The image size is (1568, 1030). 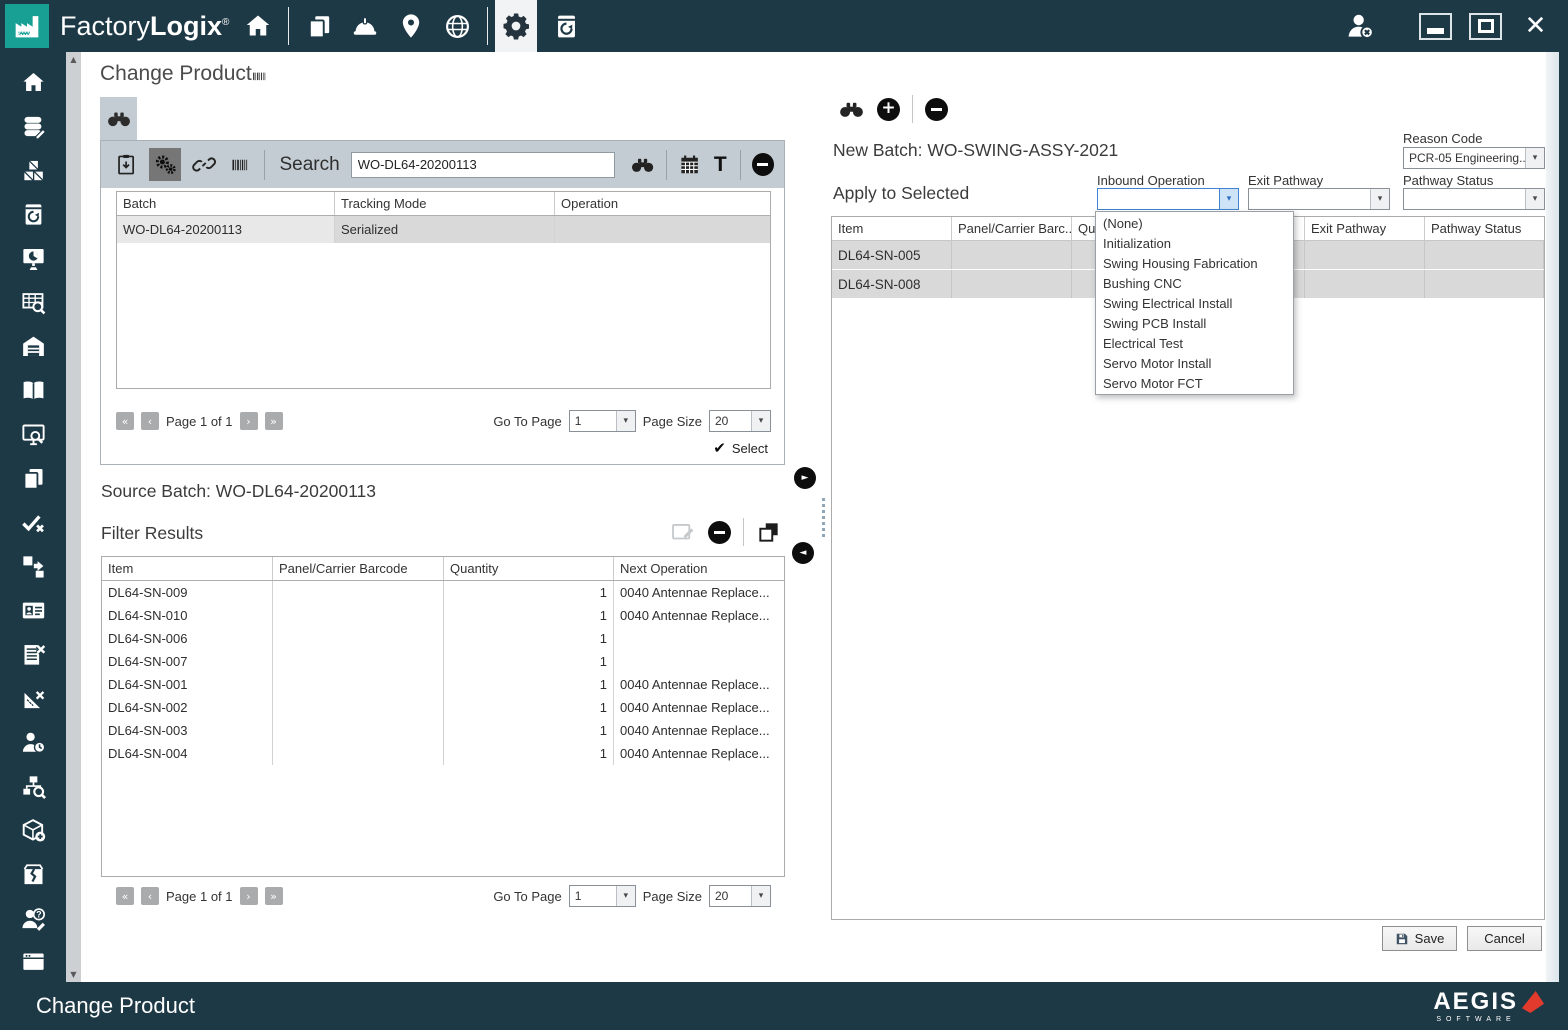 What do you see at coordinates (33, 654) in the screenshot?
I see `sidebar-item-list-remove` at bounding box center [33, 654].